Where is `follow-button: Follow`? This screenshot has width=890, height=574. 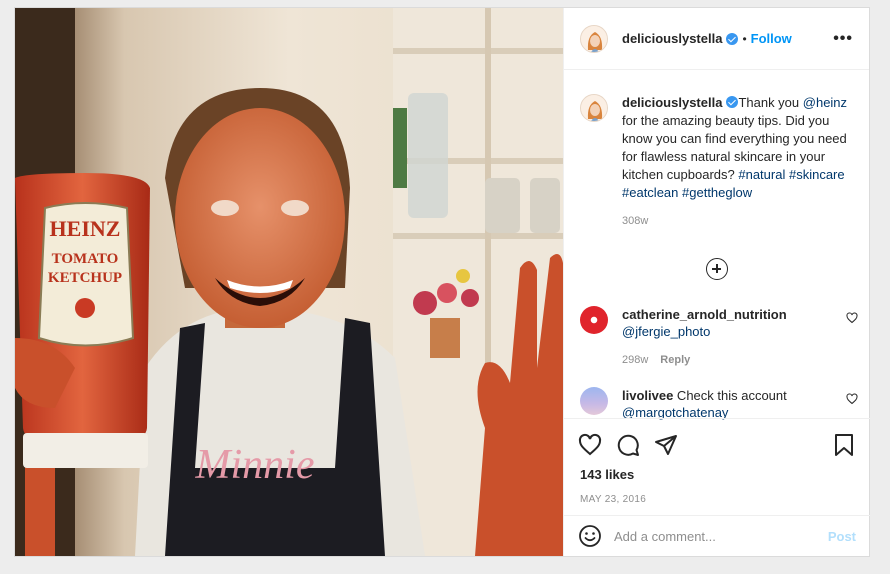
follow-button: Follow is located at coordinates (771, 38).